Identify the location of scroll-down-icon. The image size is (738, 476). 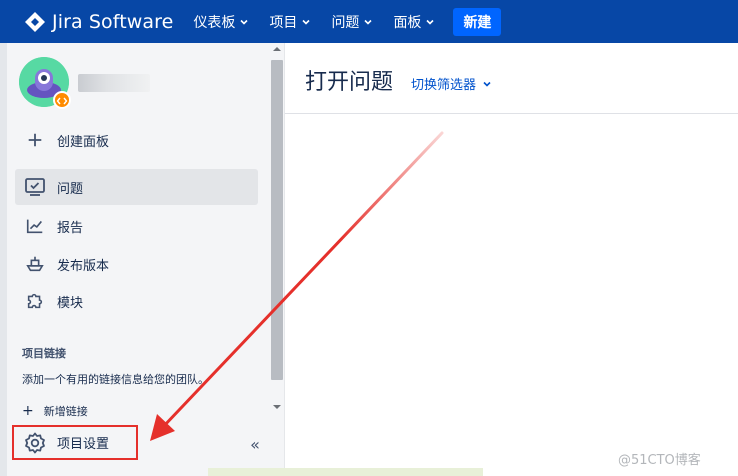
(277, 407).